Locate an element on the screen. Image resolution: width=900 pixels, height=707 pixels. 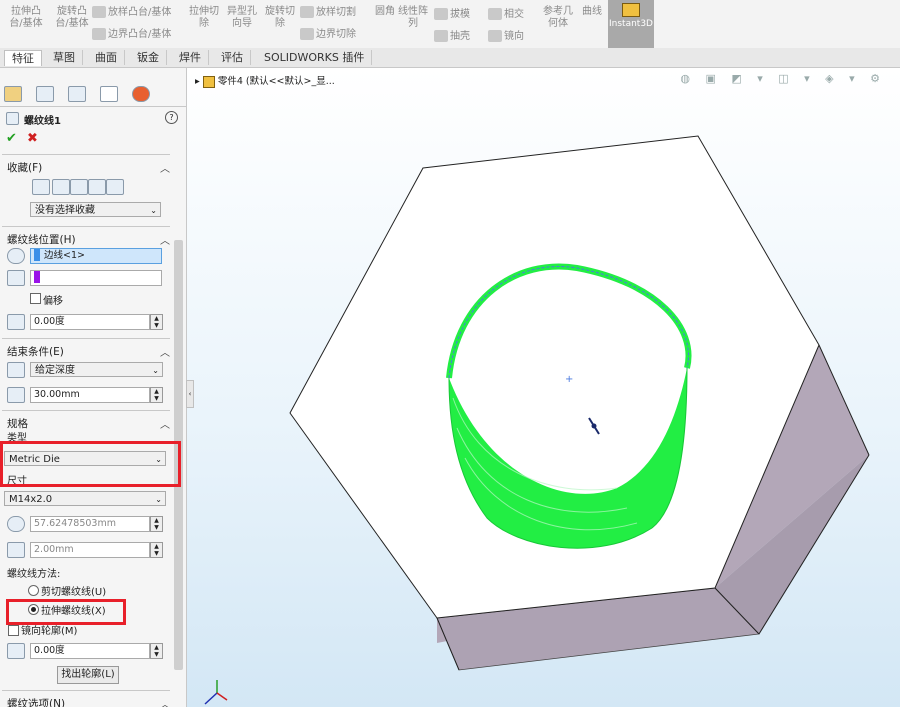
instant3d-label: Instant3D is located at coordinates (631, 24).